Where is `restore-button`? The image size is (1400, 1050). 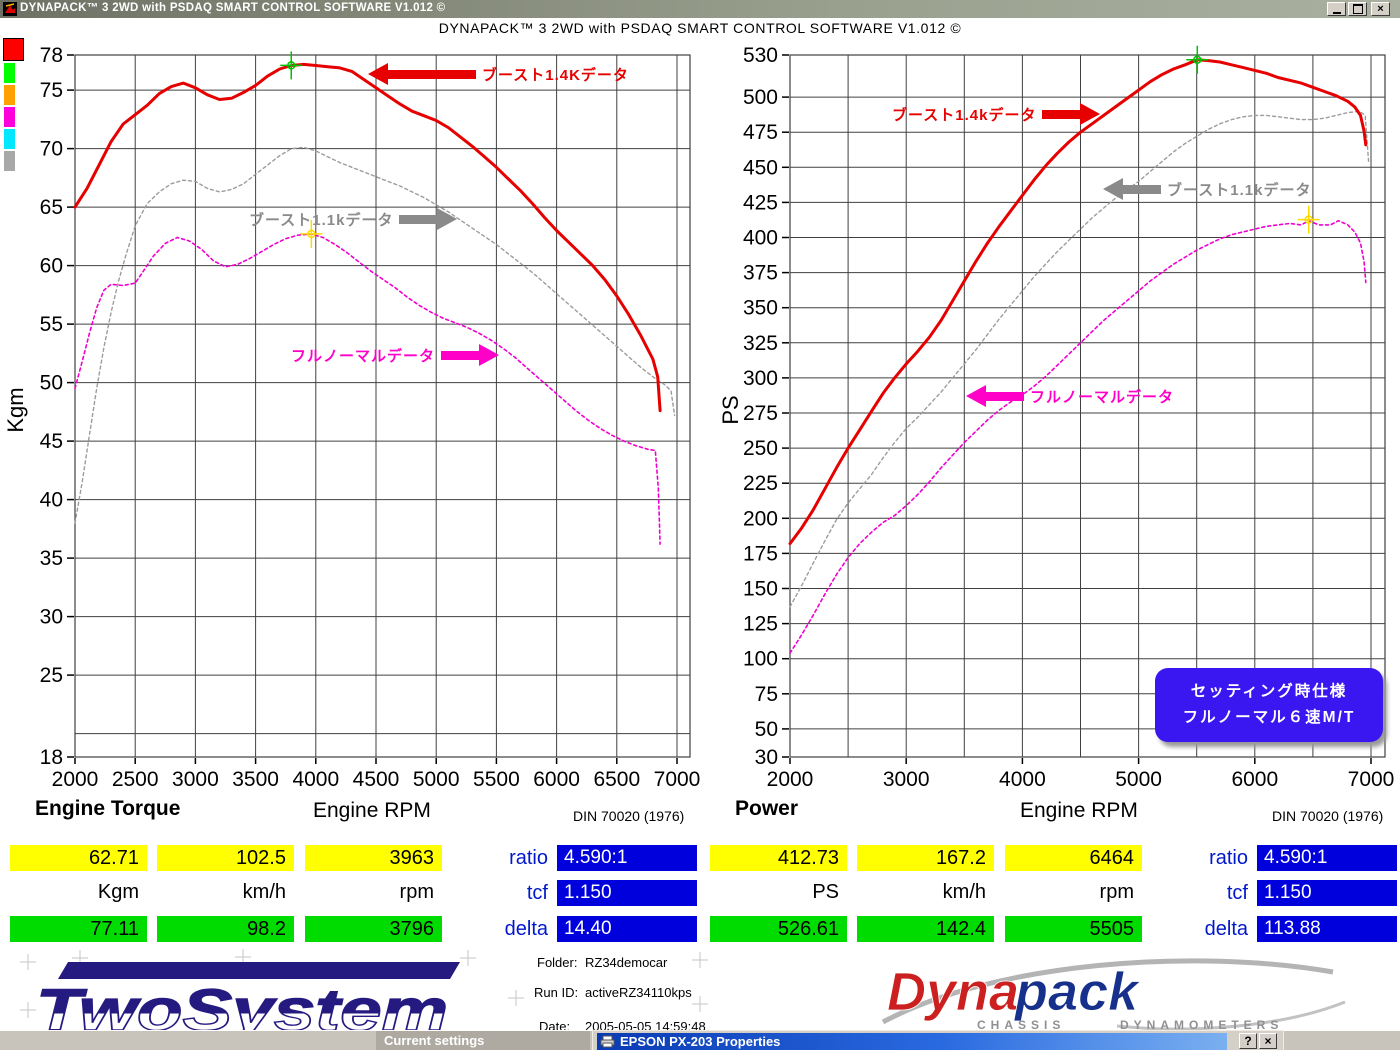 restore-button is located at coordinates (1357, 9).